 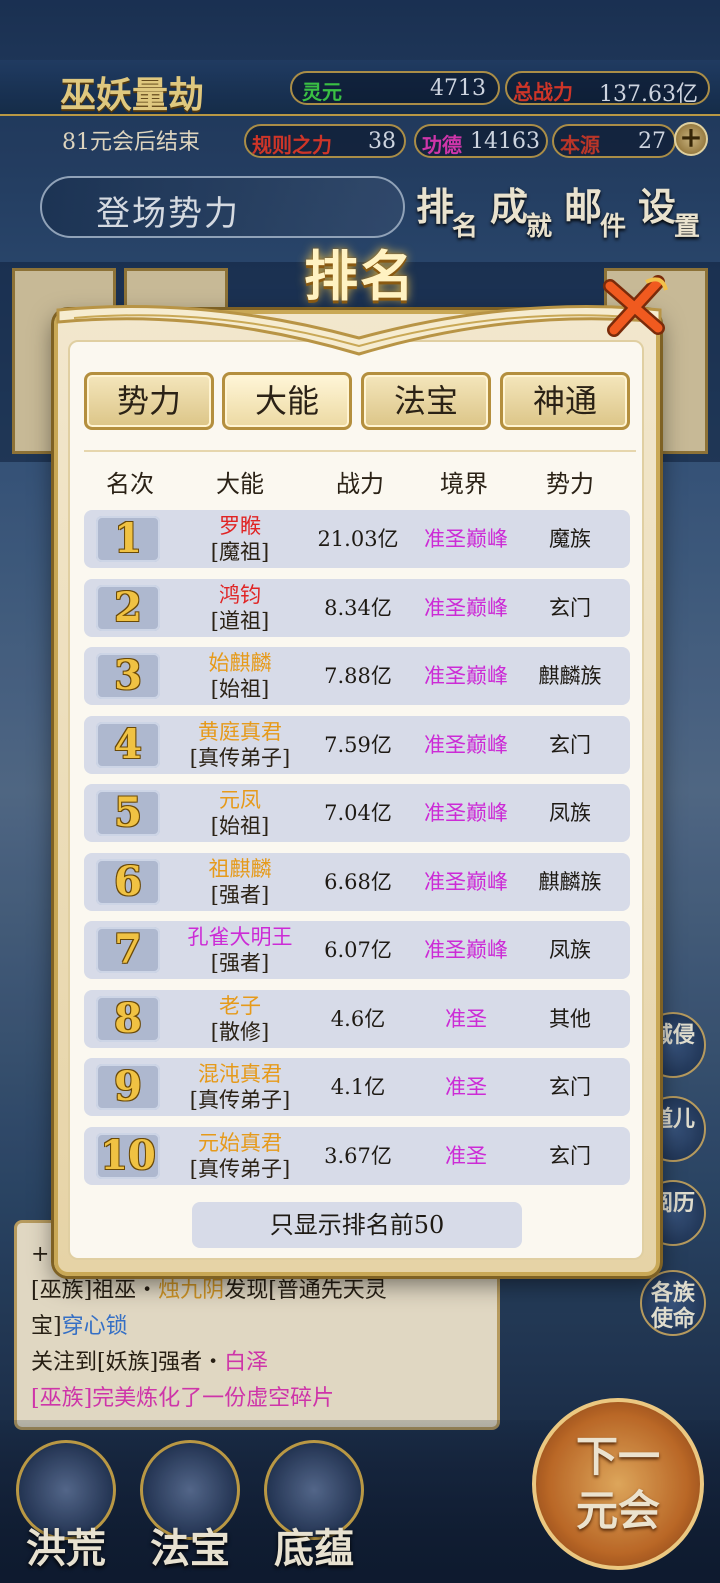 I want to click on rank-badge: 6, so click(x=128, y=881).